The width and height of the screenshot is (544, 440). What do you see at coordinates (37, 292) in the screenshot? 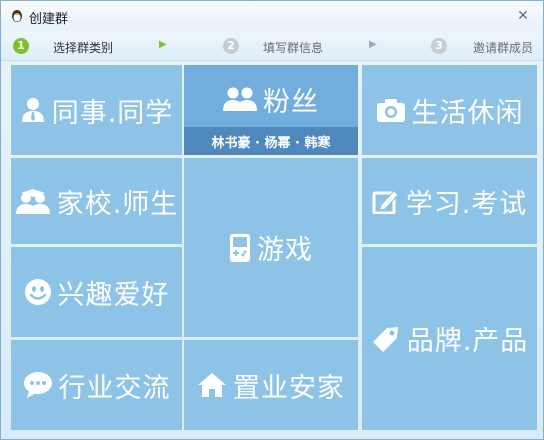
I see `smiley-icon` at bounding box center [37, 292].